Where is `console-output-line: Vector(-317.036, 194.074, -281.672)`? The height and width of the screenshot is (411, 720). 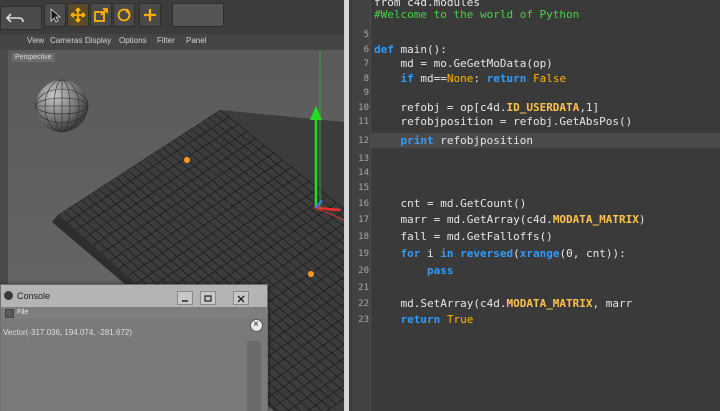 console-output-line: Vector(-317.036, 194.074, -281.672) is located at coordinates (67, 332).